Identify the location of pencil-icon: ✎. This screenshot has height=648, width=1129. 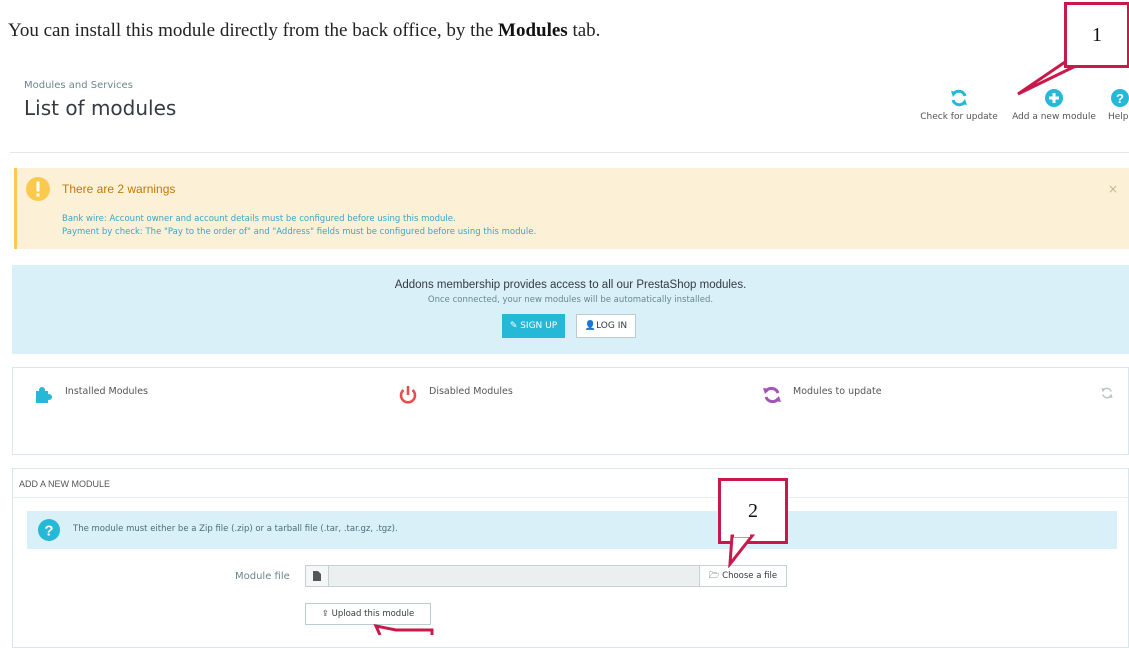
(515, 326).